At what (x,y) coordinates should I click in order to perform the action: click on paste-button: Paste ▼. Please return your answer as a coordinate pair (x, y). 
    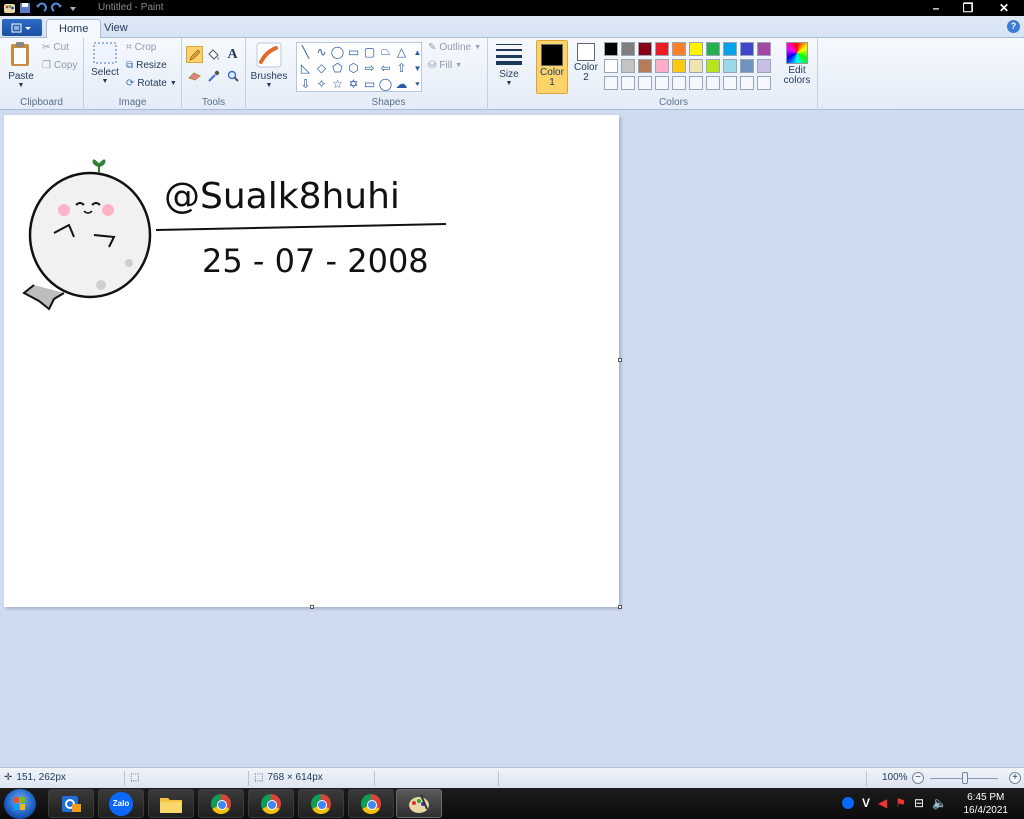
    Looking at the image, I should click on (21, 64).